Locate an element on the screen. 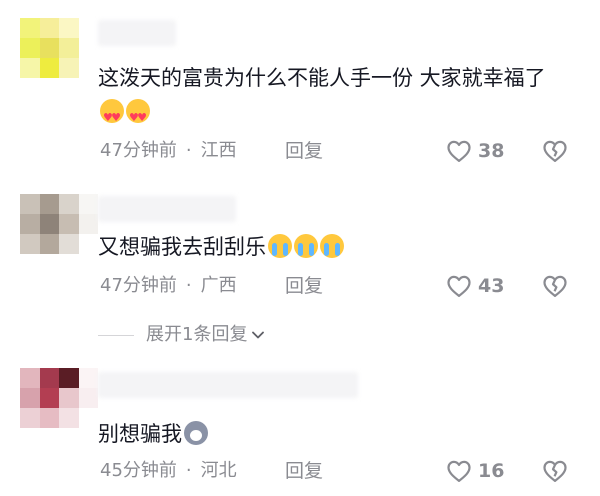 The image size is (600, 496). expand-replies-button: 展开1条回复 is located at coordinates (181, 335).